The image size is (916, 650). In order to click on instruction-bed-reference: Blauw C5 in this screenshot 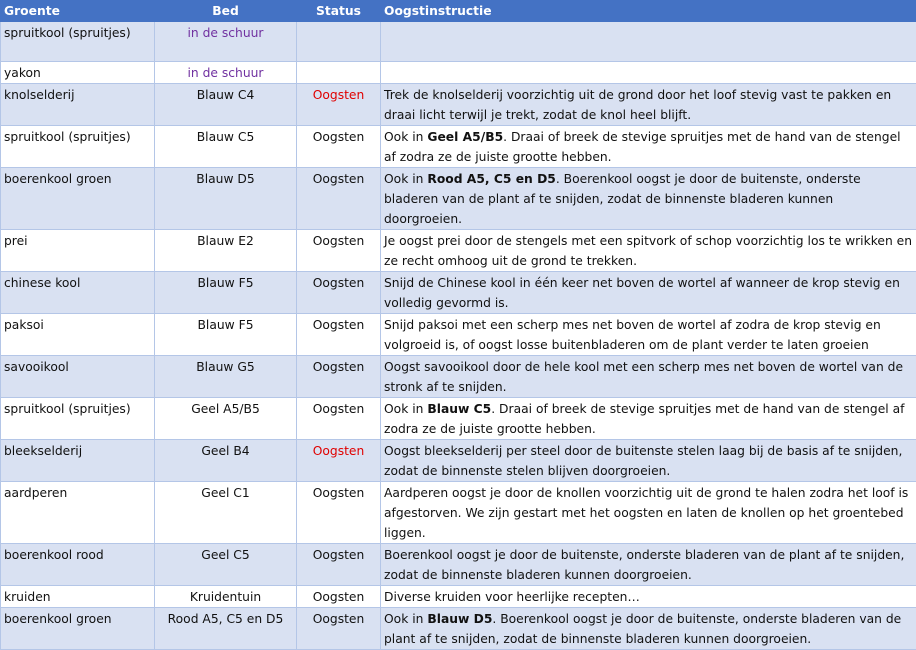, I will do `click(459, 409)`.